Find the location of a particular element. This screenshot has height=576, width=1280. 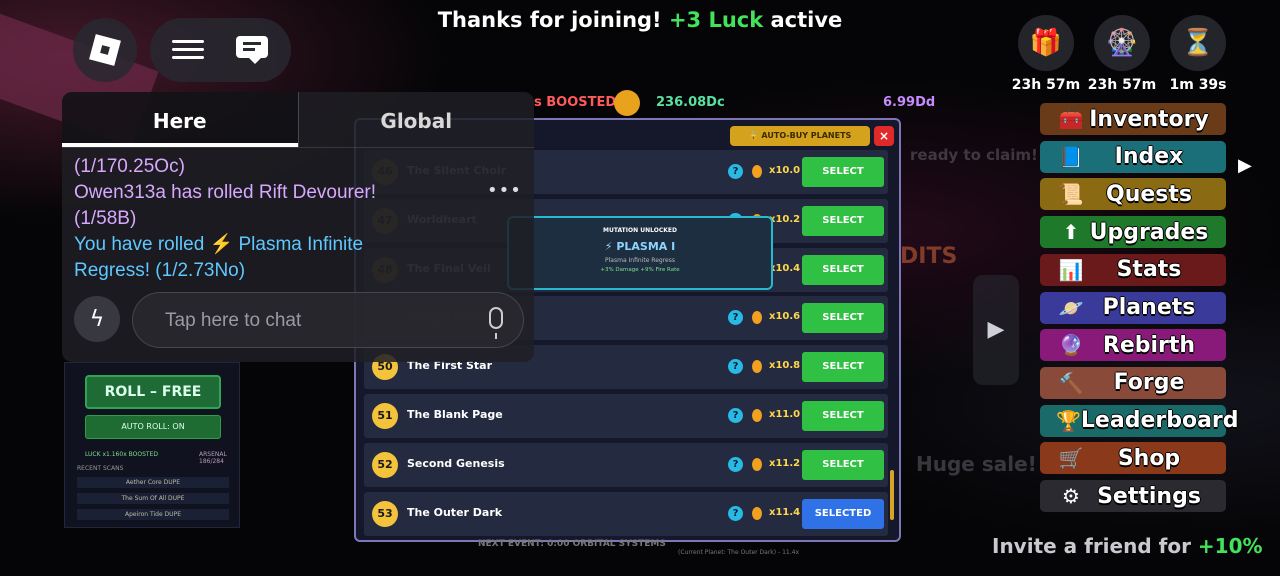

menu-item-label: Inventory is located at coordinates (1149, 119).